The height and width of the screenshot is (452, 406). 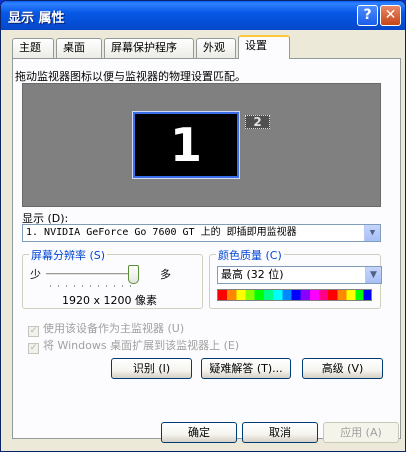 I want to click on advanced-button: 高级 (V), so click(x=342, y=368).